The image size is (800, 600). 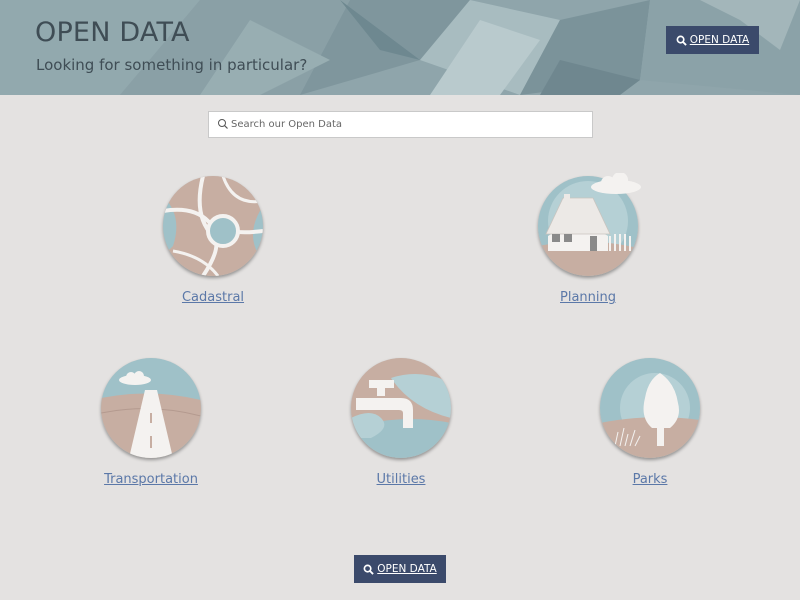 What do you see at coordinates (401, 479) in the screenshot?
I see `category-label-utilities: Utilities` at bounding box center [401, 479].